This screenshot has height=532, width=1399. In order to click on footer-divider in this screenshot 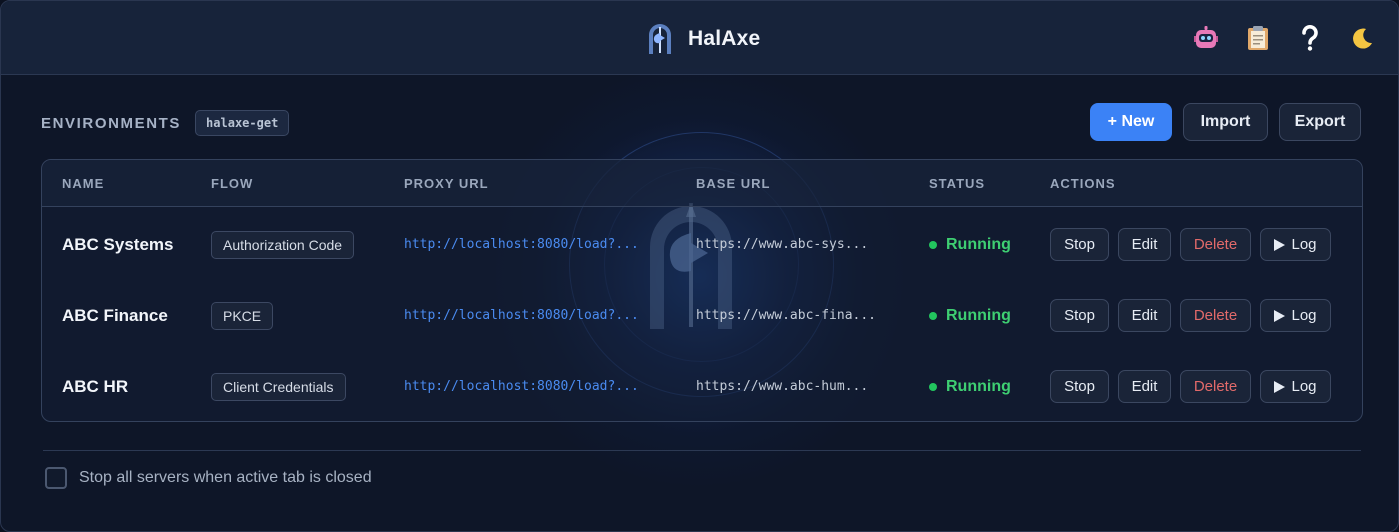, I will do `click(702, 450)`.